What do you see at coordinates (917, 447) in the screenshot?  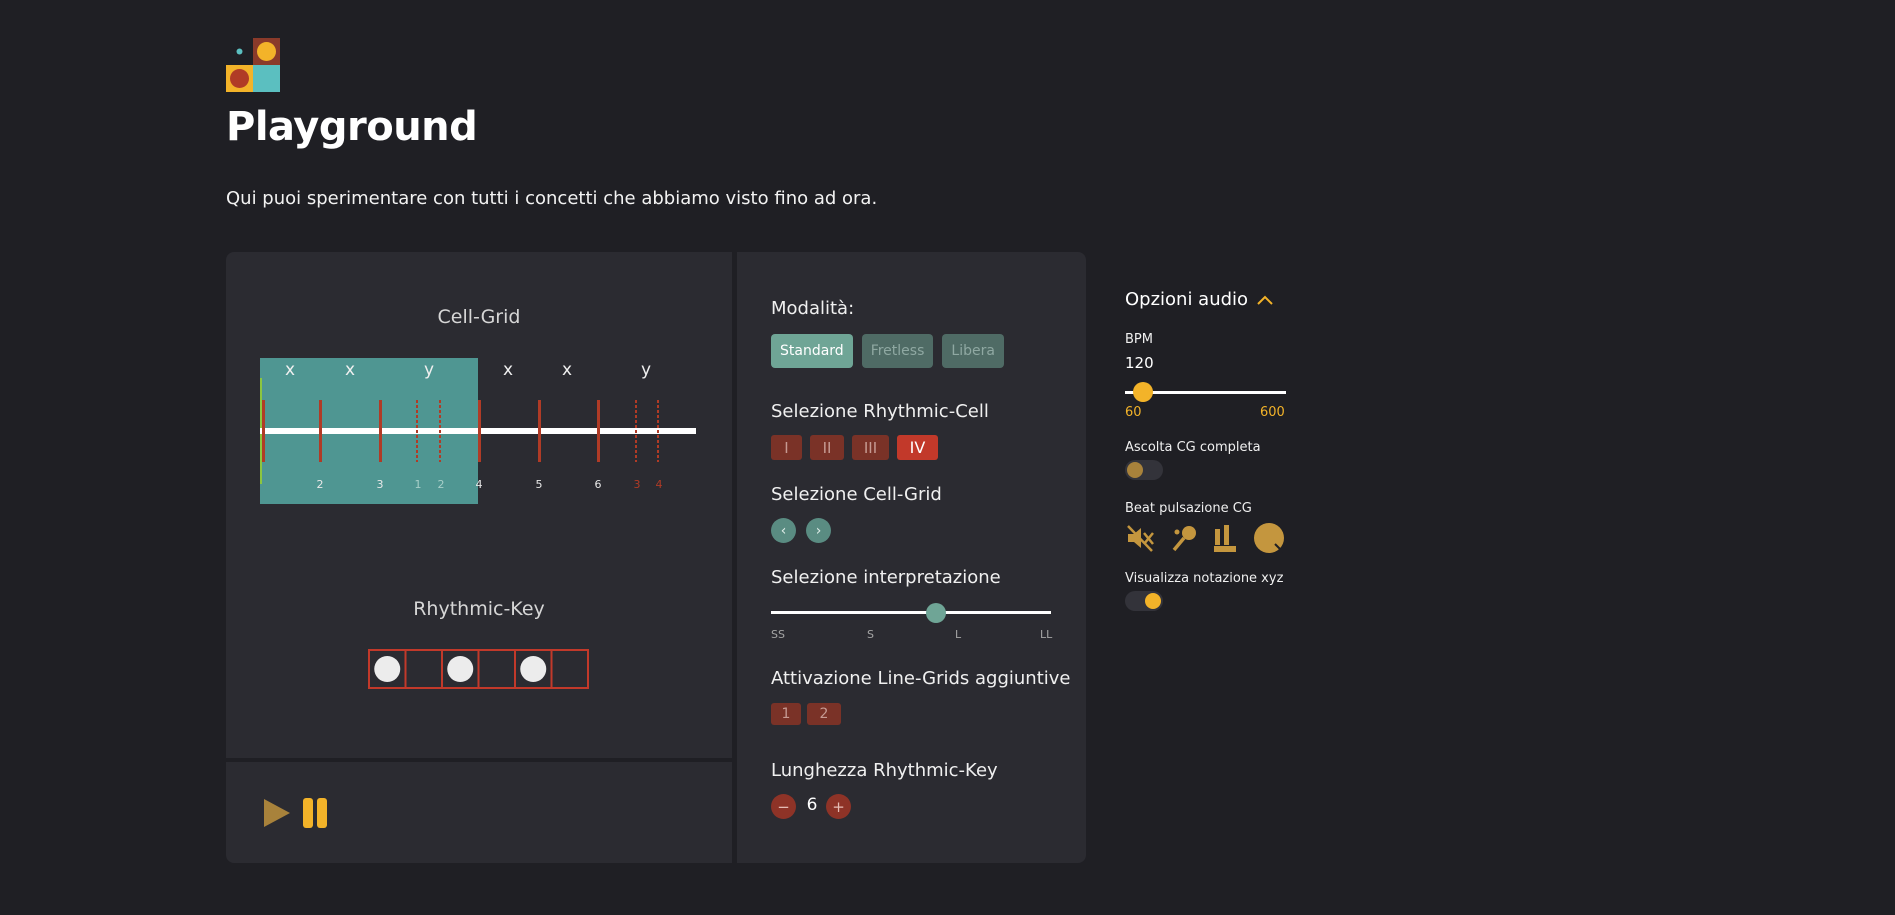 I see `rhythmic-cell-iv-button: IV` at bounding box center [917, 447].